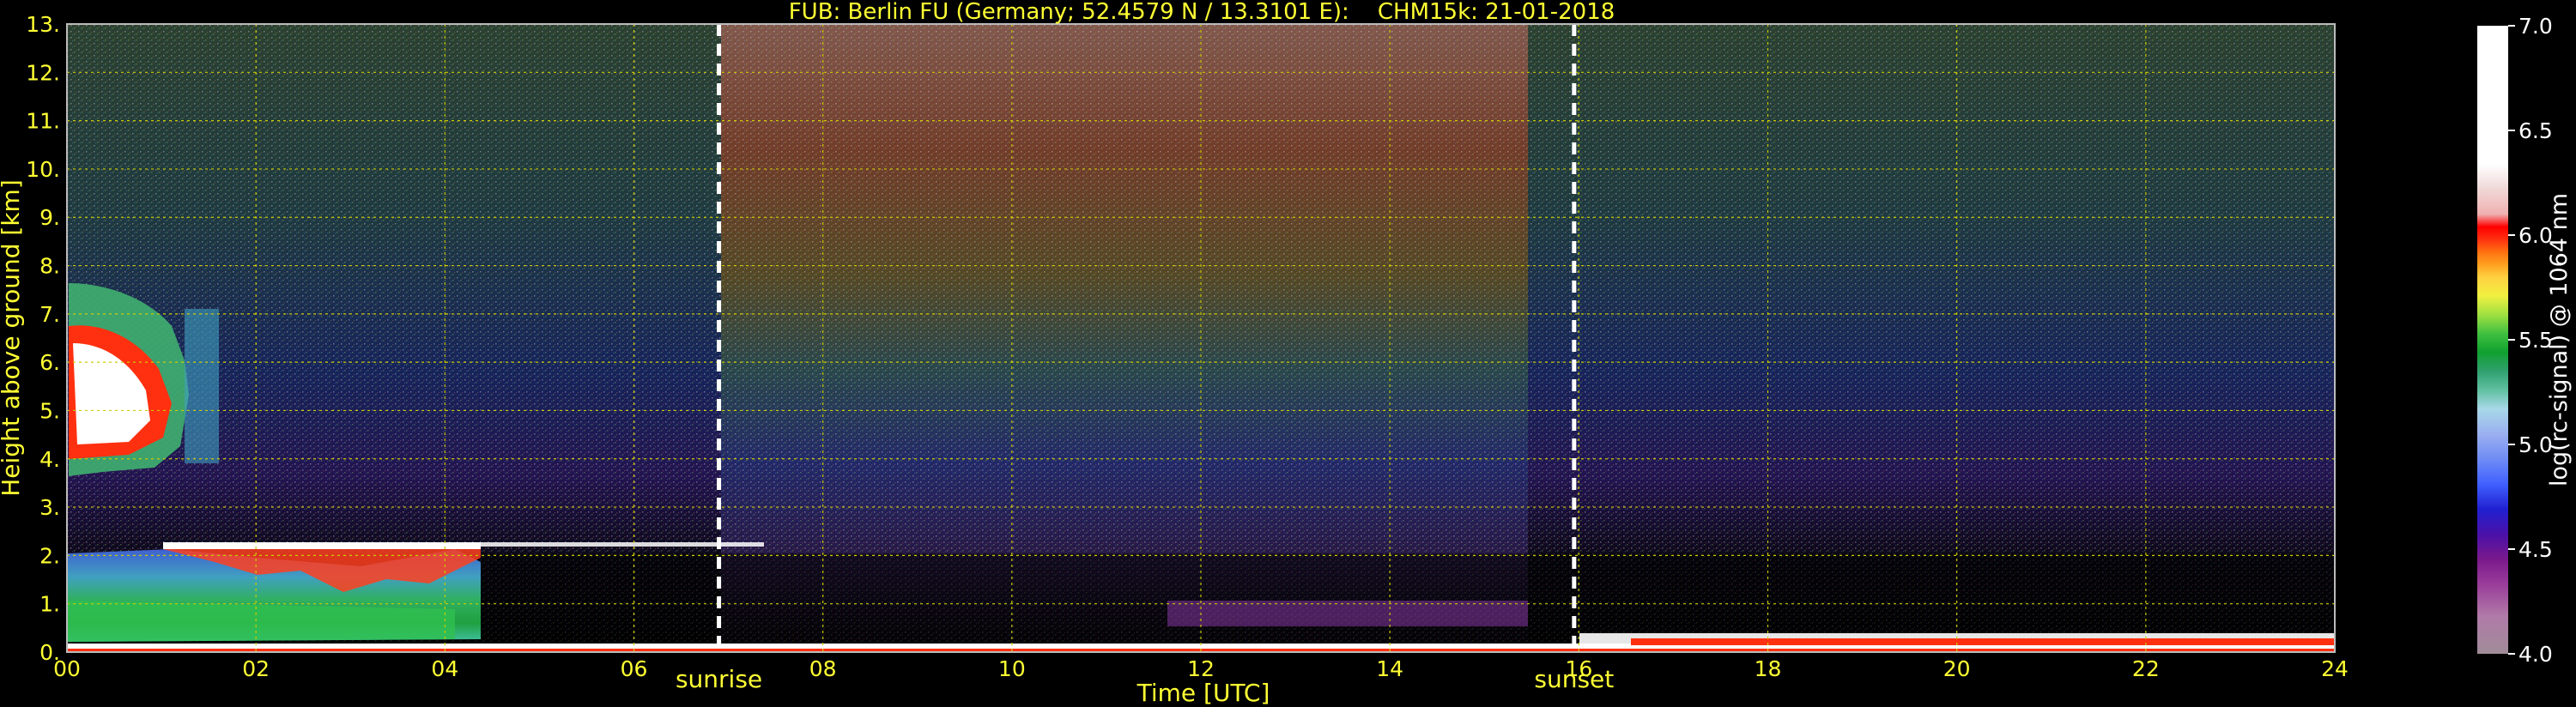  What do you see at coordinates (2146, 668) in the screenshot?
I see `x-tick-label: 22` at bounding box center [2146, 668].